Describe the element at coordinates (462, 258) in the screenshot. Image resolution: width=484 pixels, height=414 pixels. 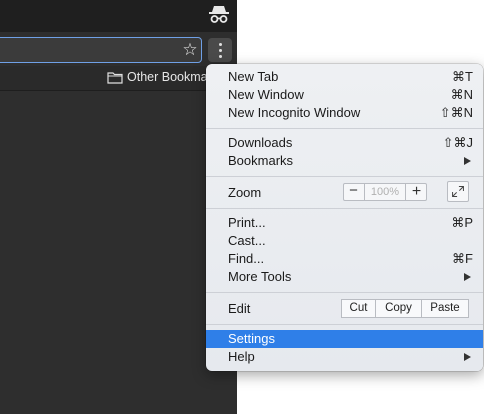
I see `menu-item-shortcut: ⌘F` at that location.